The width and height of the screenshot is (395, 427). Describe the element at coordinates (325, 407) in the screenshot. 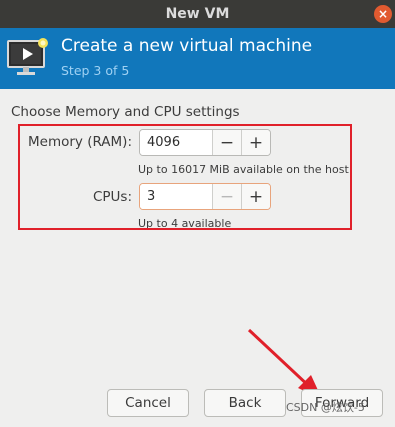

I see `watermark: CSDN @炫饮-5` at that location.